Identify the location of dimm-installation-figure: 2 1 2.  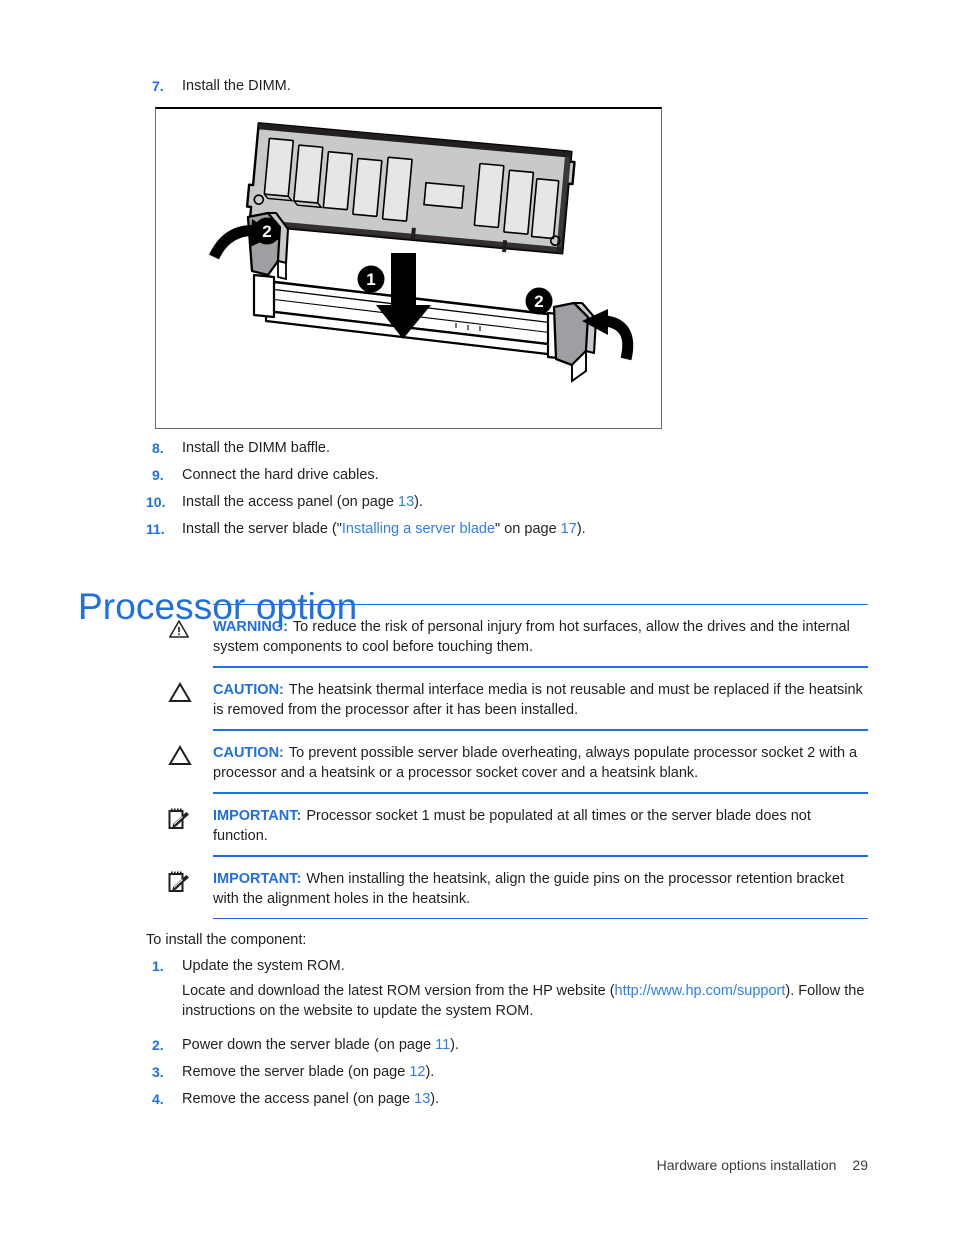
(408, 268).